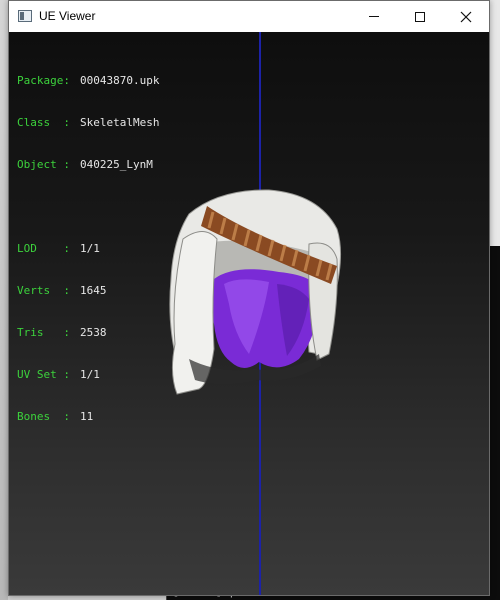 The width and height of the screenshot is (500, 600). Describe the element at coordinates (25, 16) in the screenshot. I see `app-icon` at that location.